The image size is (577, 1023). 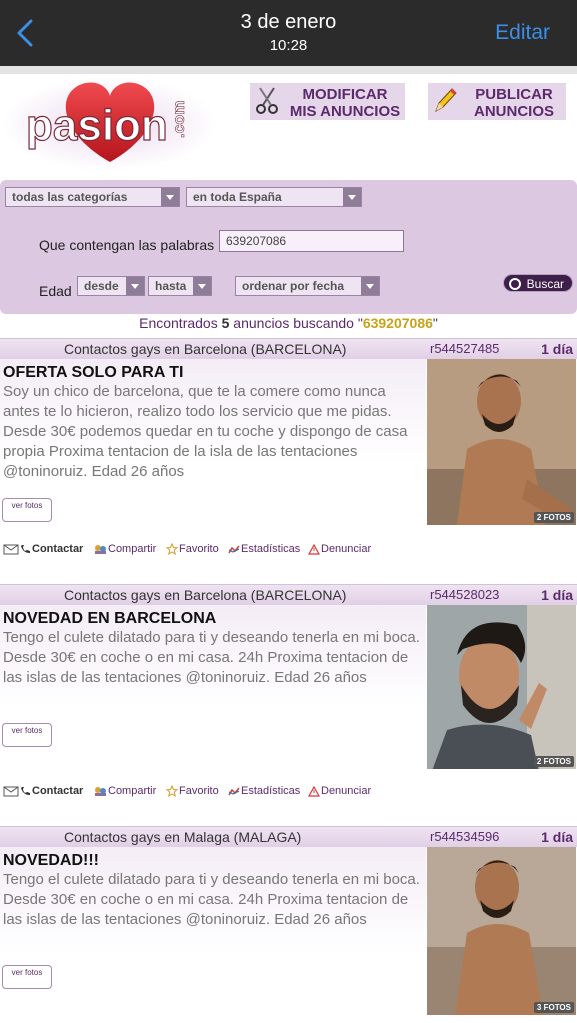 What do you see at coordinates (293, 286) in the screenshot?
I see `sort-select-value: ordenar por fecha` at bounding box center [293, 286].